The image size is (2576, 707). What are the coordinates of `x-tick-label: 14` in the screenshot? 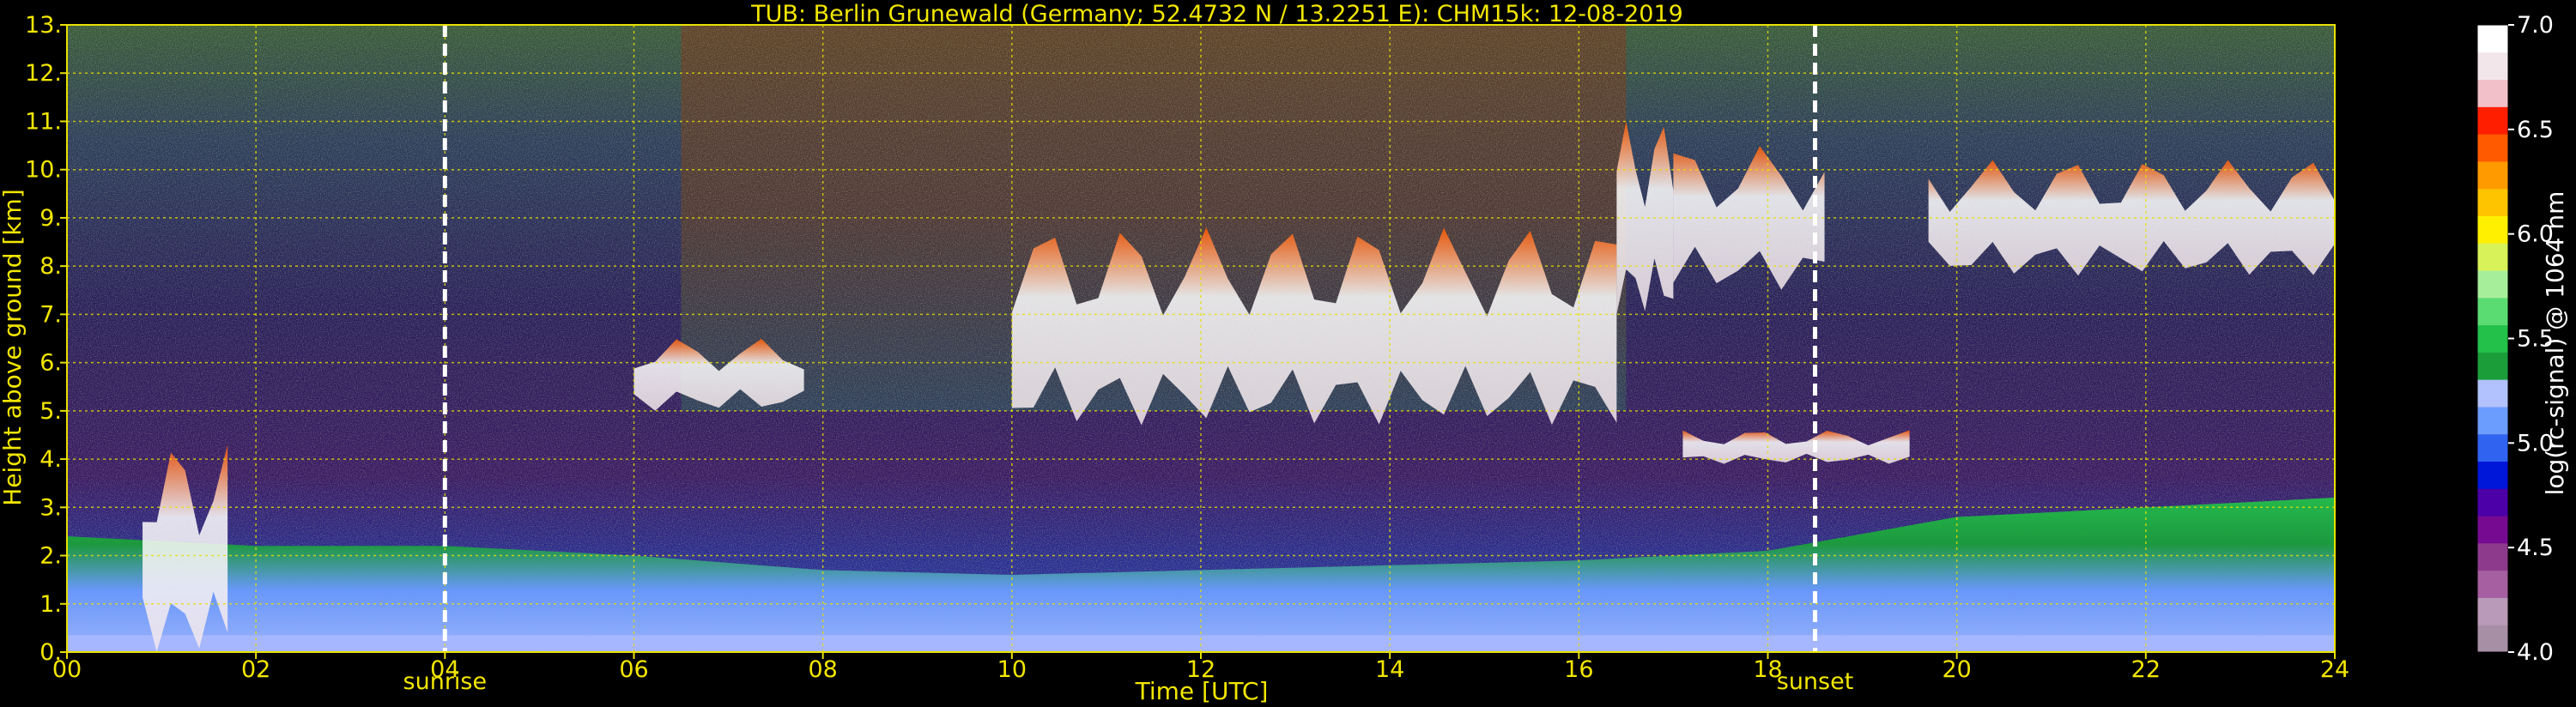 It's located at (1389, 670).